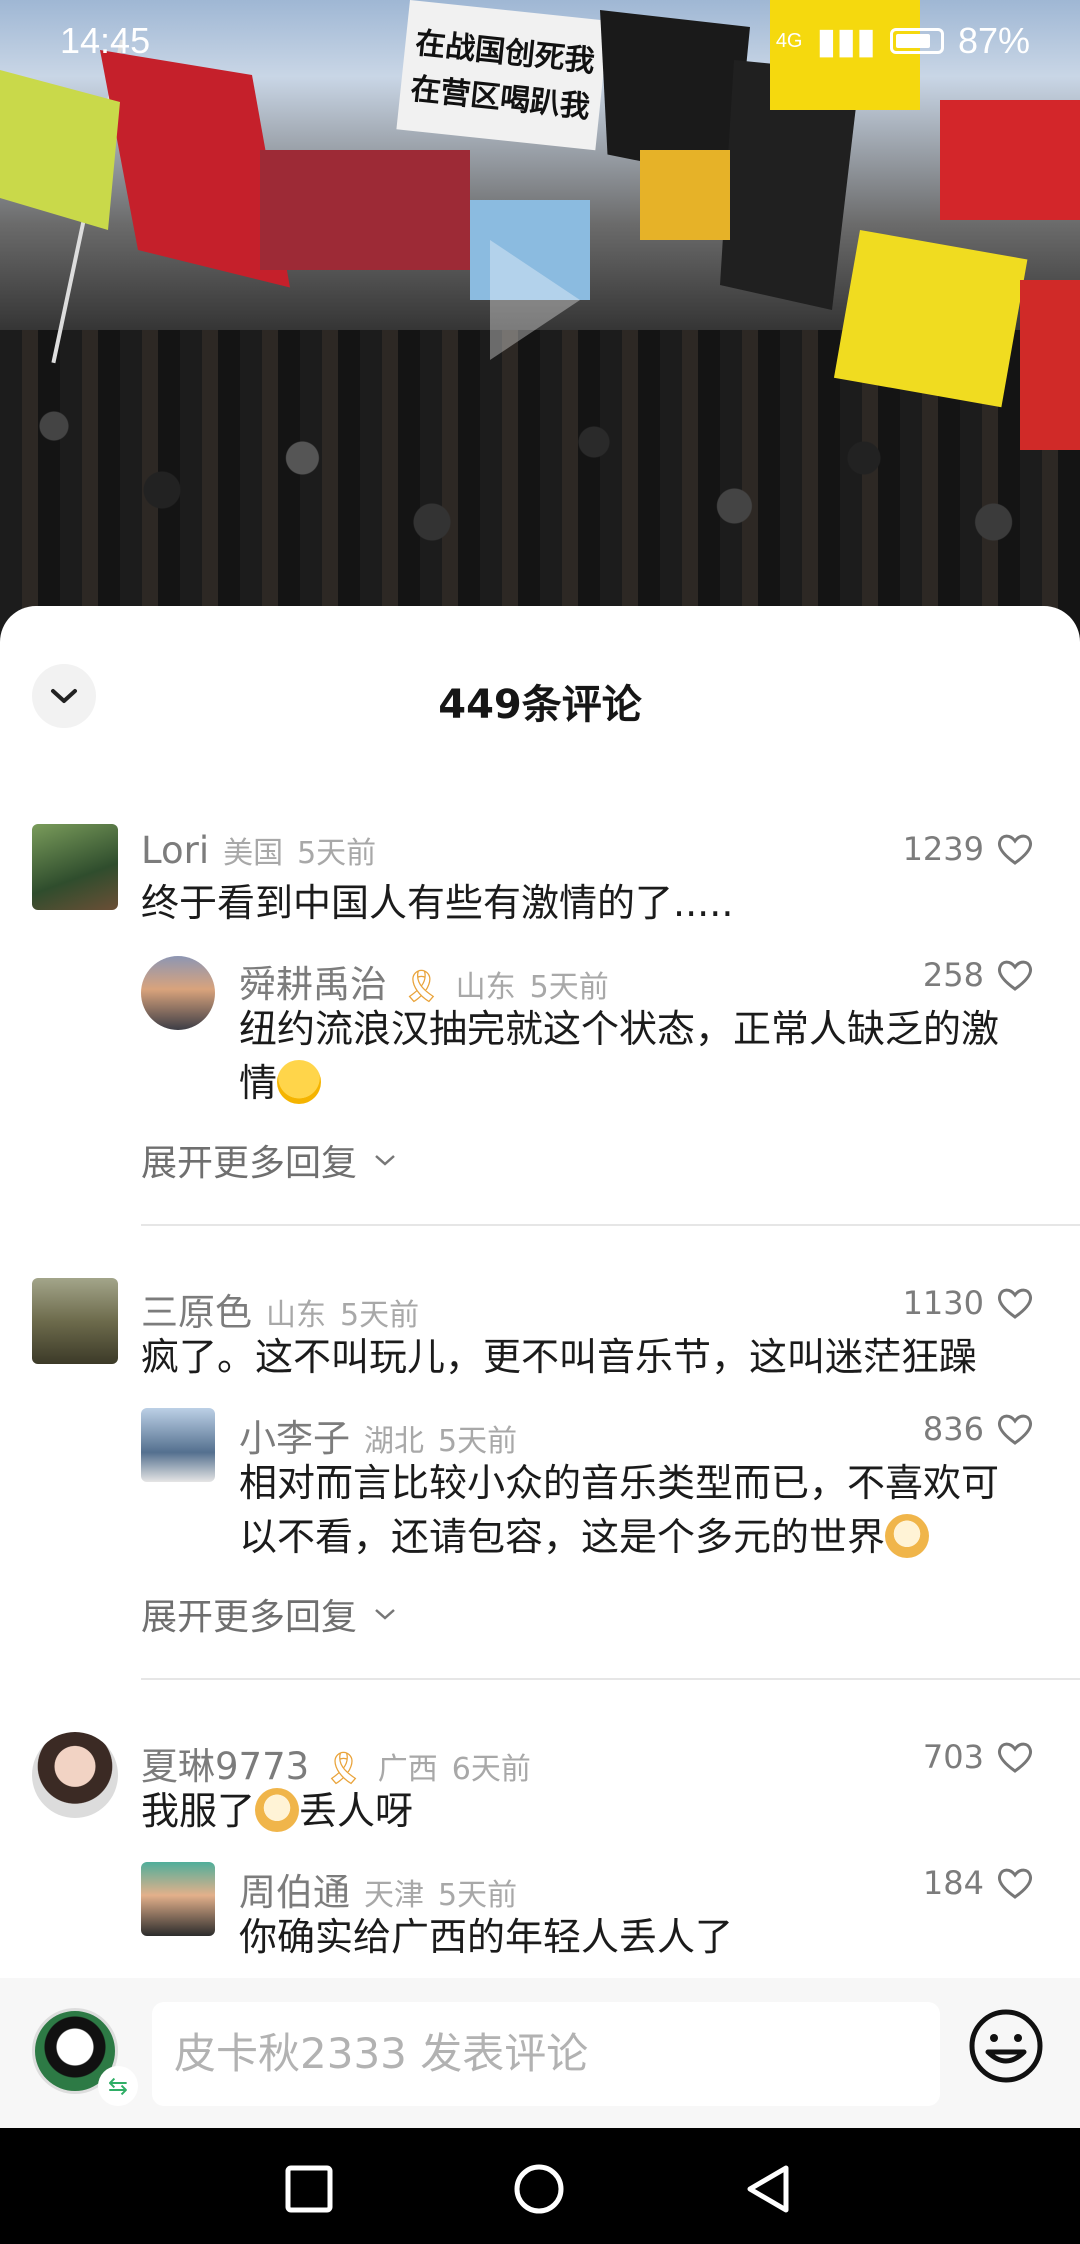  I want to click on like-button: 1239, so click(968, 849).